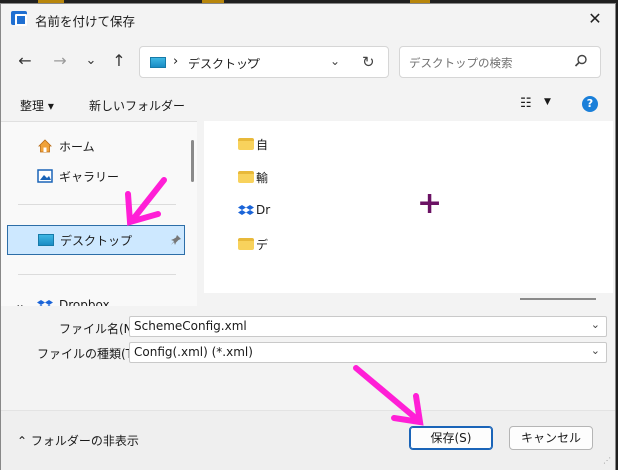 The height and width of the screenshot is (470, 618). What do you see at coordinates (388, 395) in the screenshot?
I see `annotation-arrow-save` at bounding box center [388, 395].